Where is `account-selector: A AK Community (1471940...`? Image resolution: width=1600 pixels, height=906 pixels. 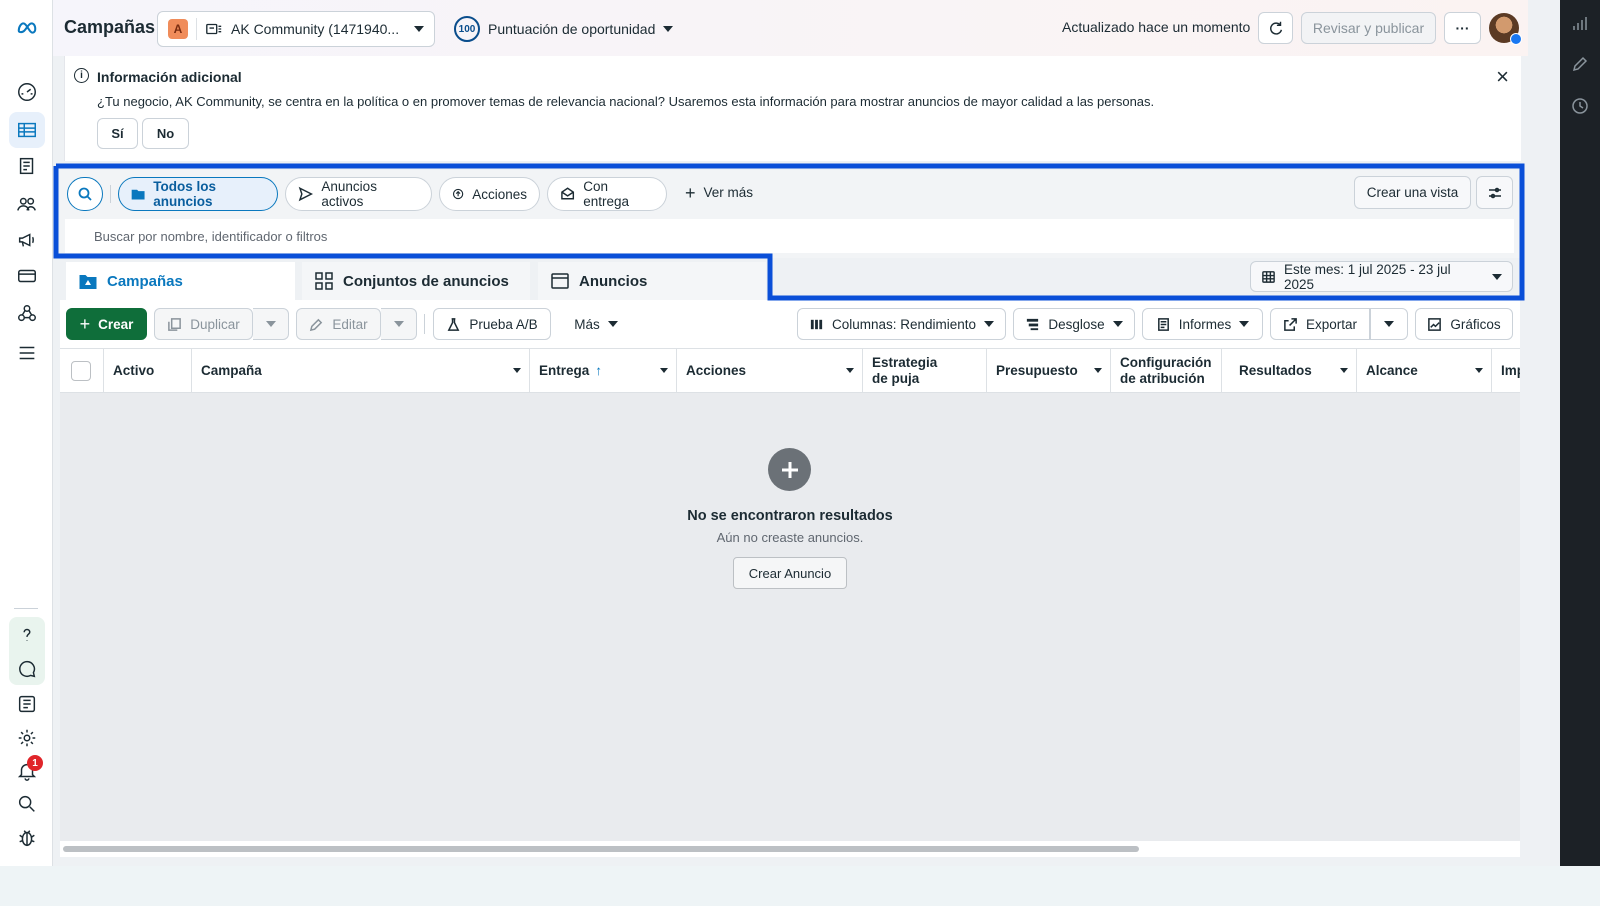
account-selector: A AK Community (1471940... is located at coordinates (296, 29).